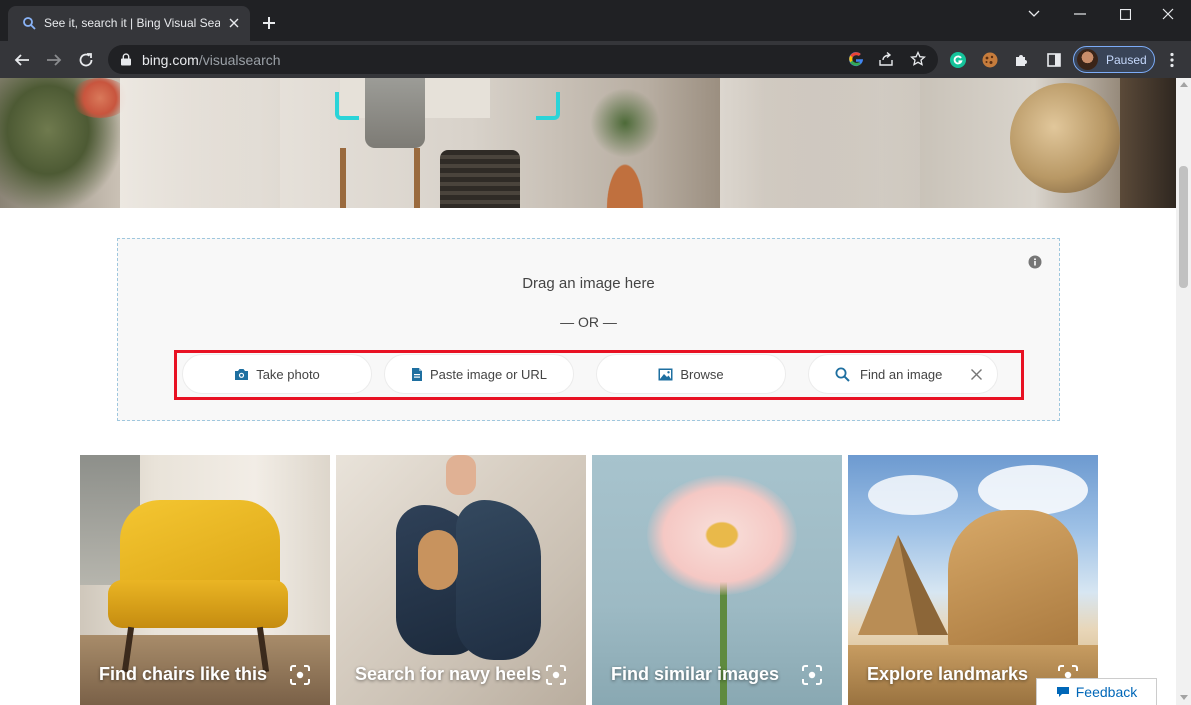  I want to click on browser-tab-strip: See it, search it | Bing Visual Search, so click(595, 20).